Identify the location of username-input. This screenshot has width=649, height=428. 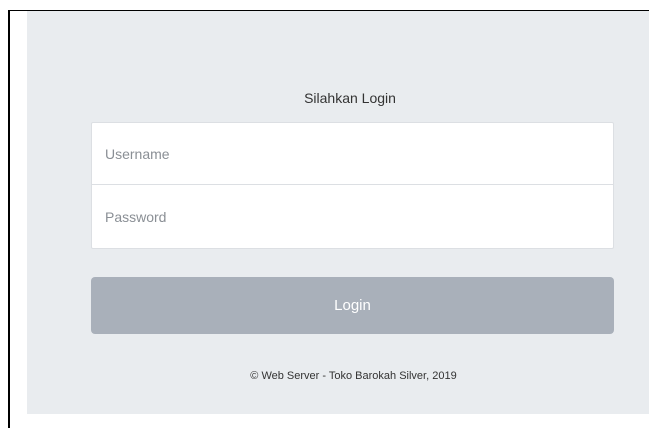
(352, 153).